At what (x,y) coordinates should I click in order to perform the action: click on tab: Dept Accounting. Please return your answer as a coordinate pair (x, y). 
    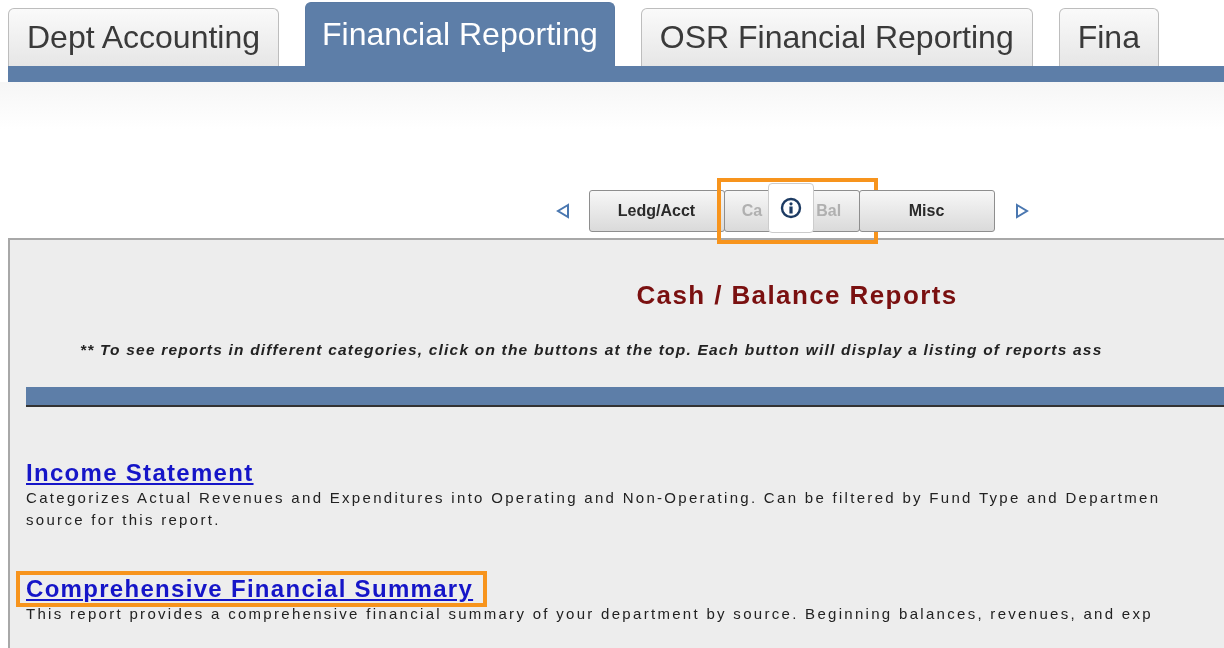
    Looking at the image, I should click on (144, 37).